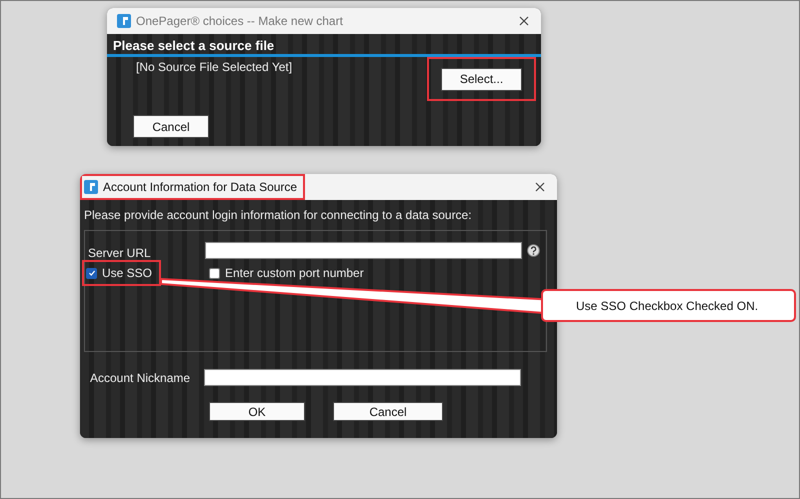 This screenshot has height=499, width=800. I want to click on field-label: Server URL, so click(119, 253).